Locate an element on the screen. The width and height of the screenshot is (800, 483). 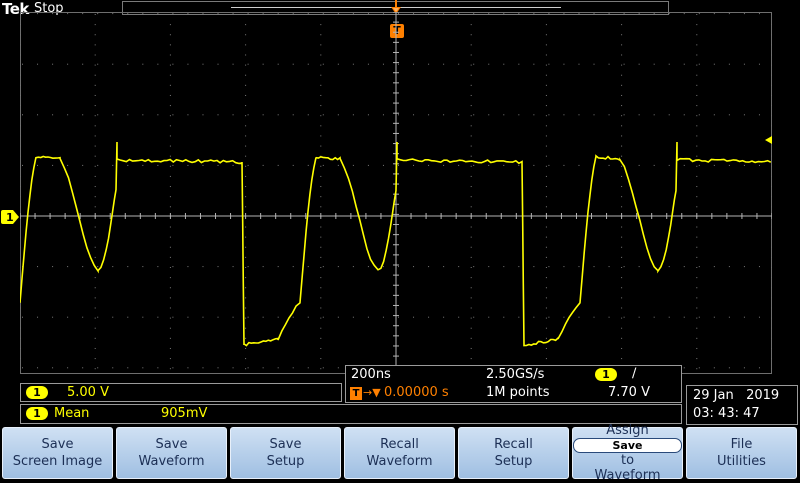
measurement-type: Mean is located at coordinates (71, 413).